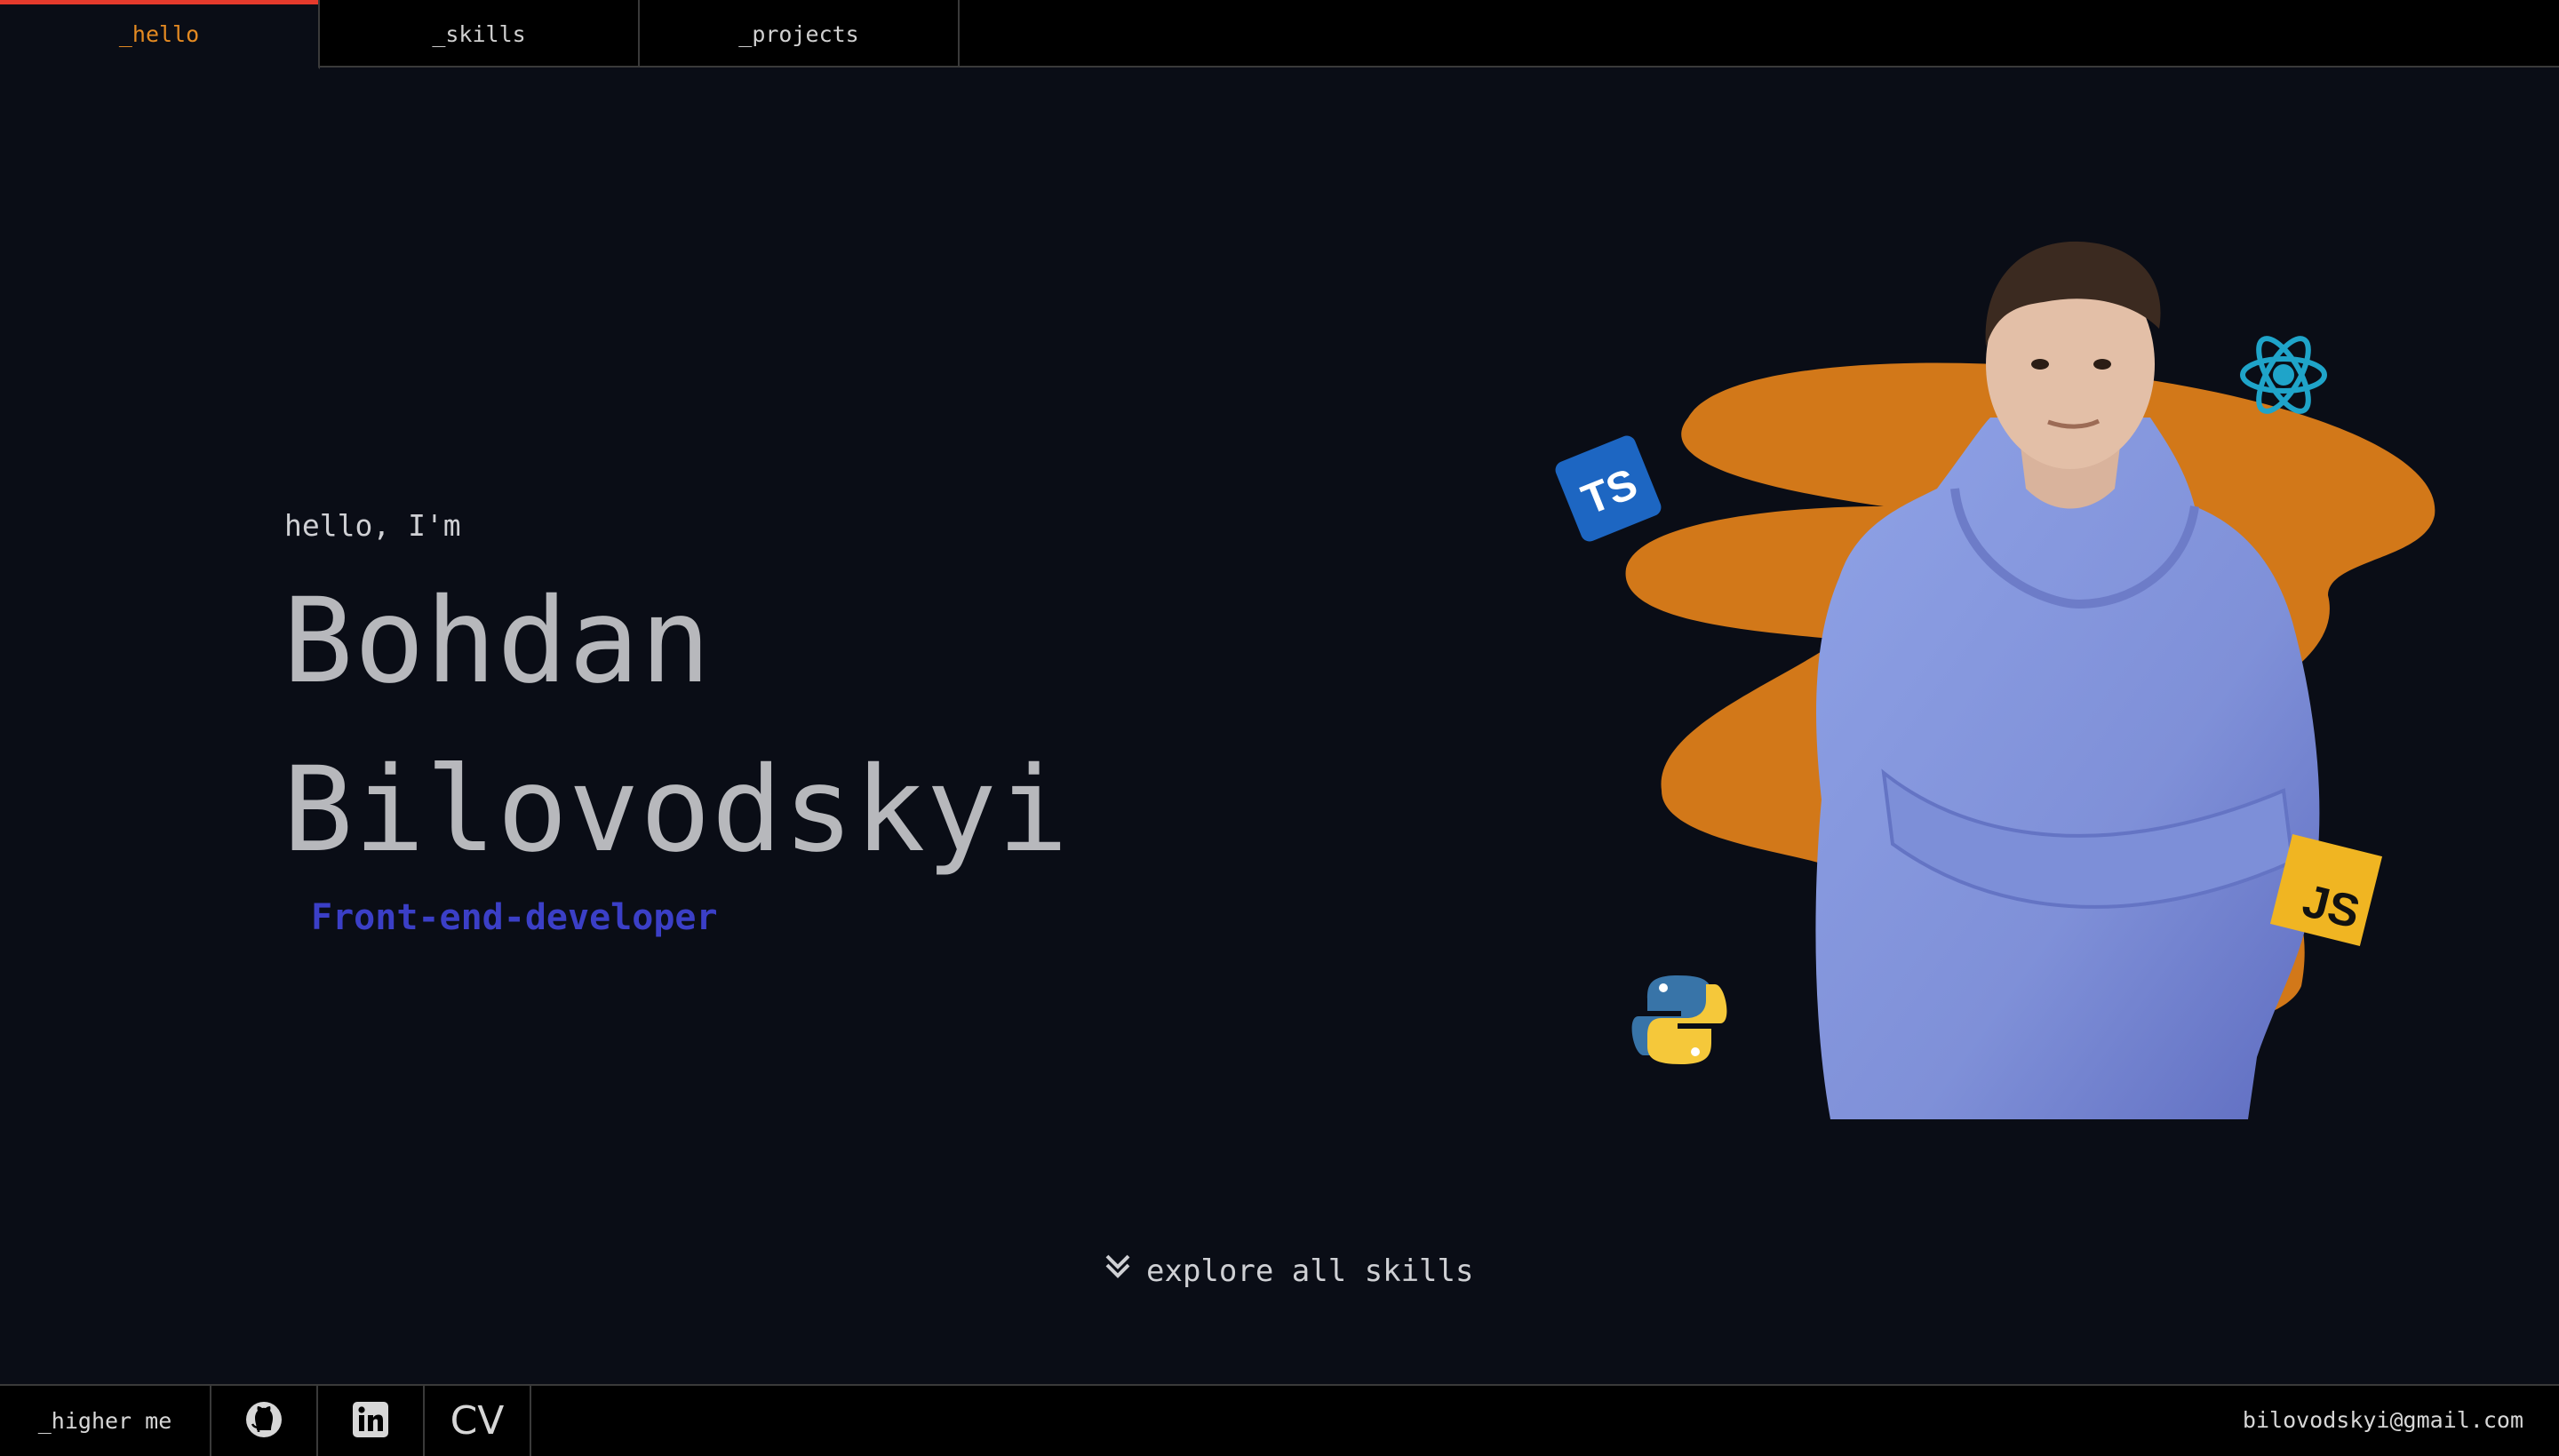  What do you see at coordinates (800, 34) in the screenshot?
I see `tab-projects: _projects` at bounding box center [800, 34].